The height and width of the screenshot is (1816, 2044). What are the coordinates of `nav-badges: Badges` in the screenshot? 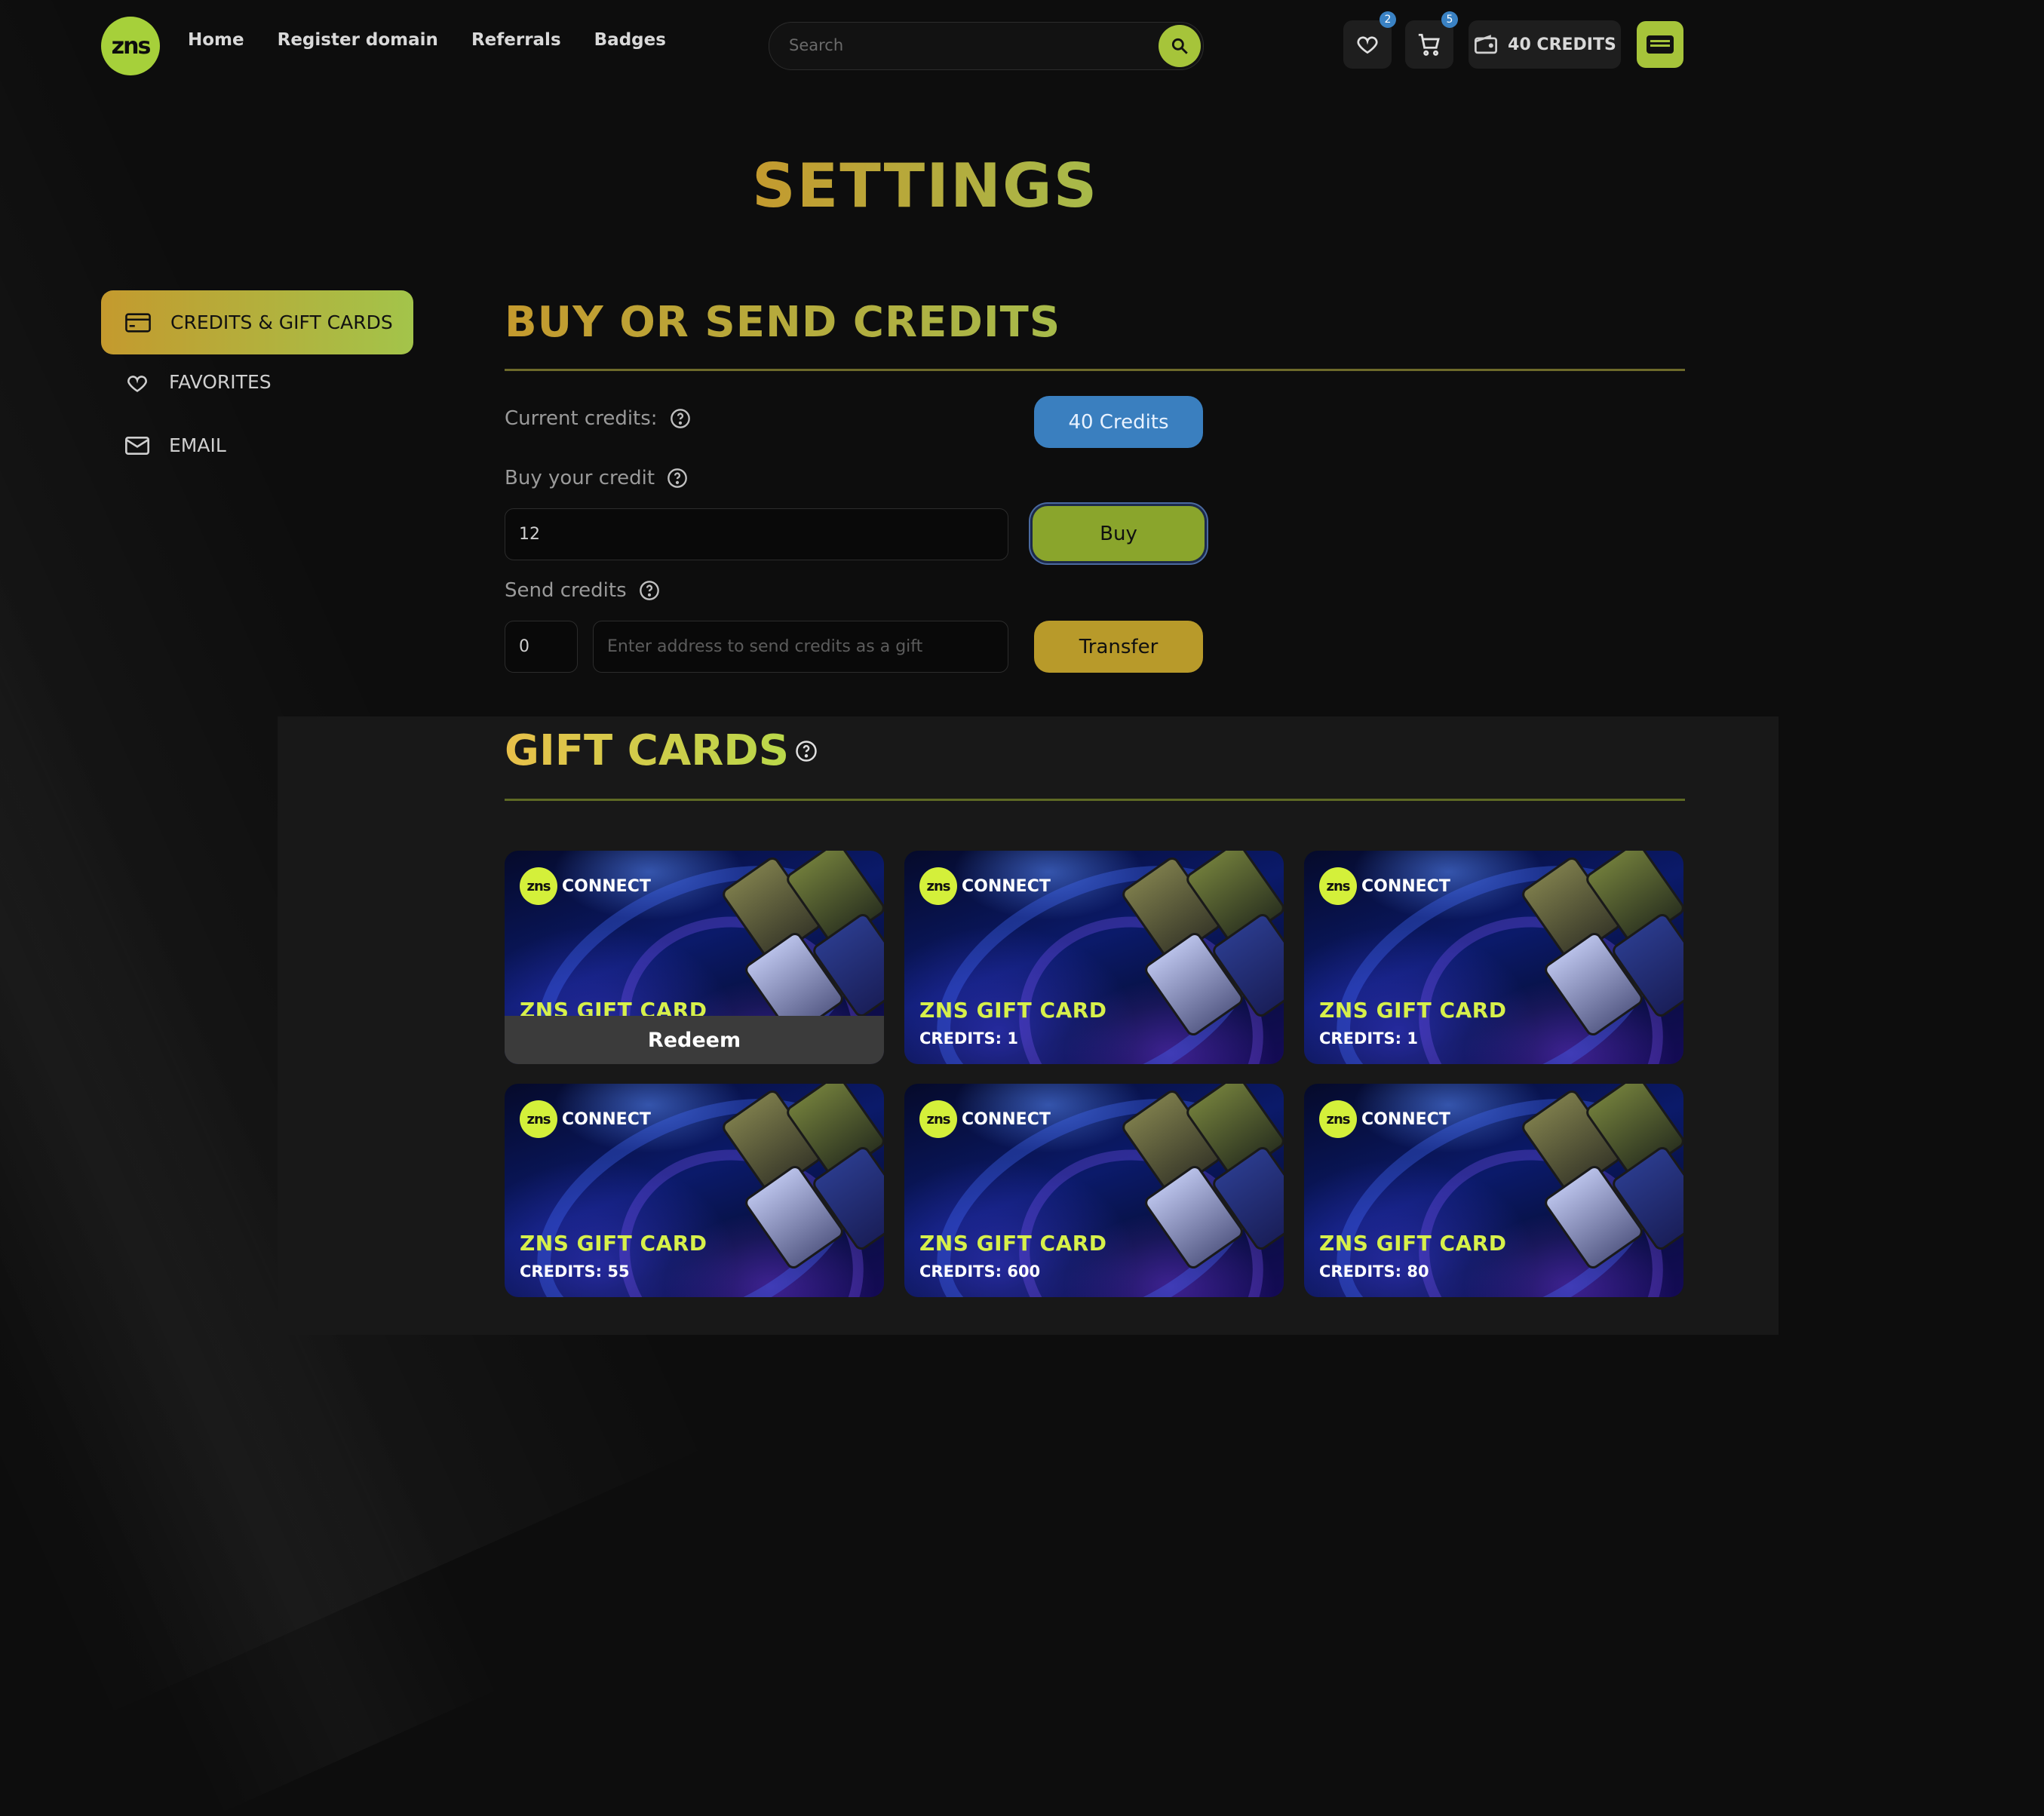 It's located at (630, 45).